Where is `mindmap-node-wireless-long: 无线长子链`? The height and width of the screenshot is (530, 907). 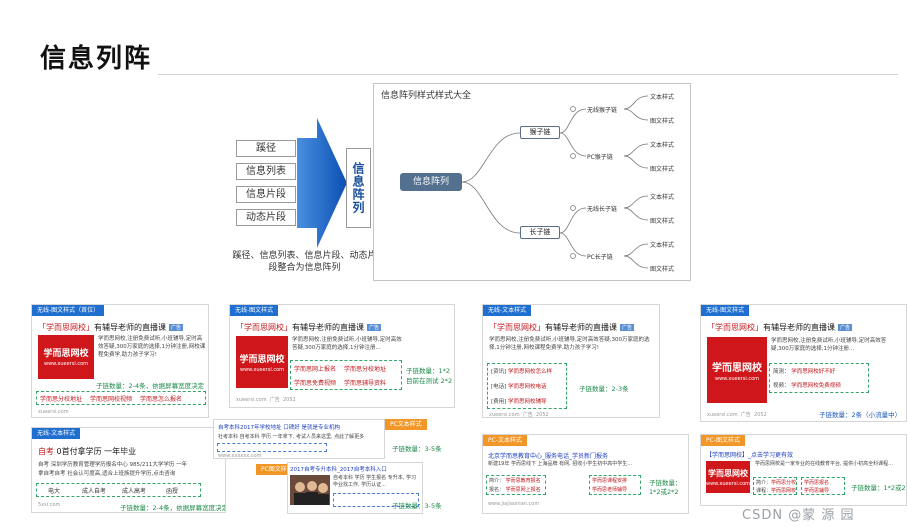
mindmap-node-wireless-long: 无线长子链 is located at coordinates (602, 209).